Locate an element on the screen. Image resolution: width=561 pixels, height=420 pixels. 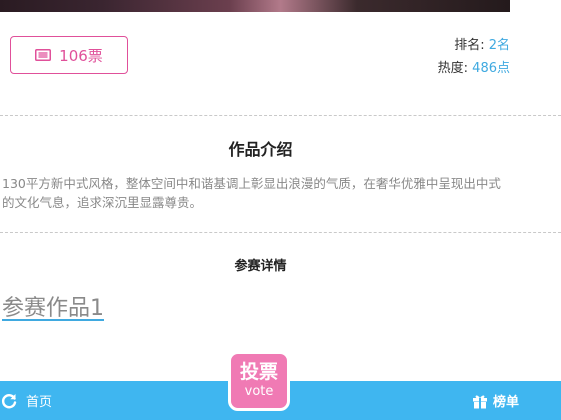
details-title: 参赛详情 is located at coordinates (260, 266).